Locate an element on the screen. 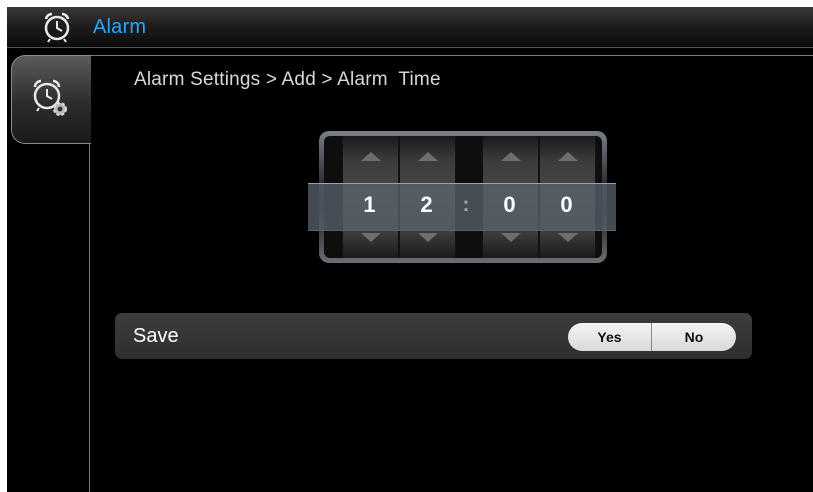  content-top-divider is located at coordinates (451, 55).